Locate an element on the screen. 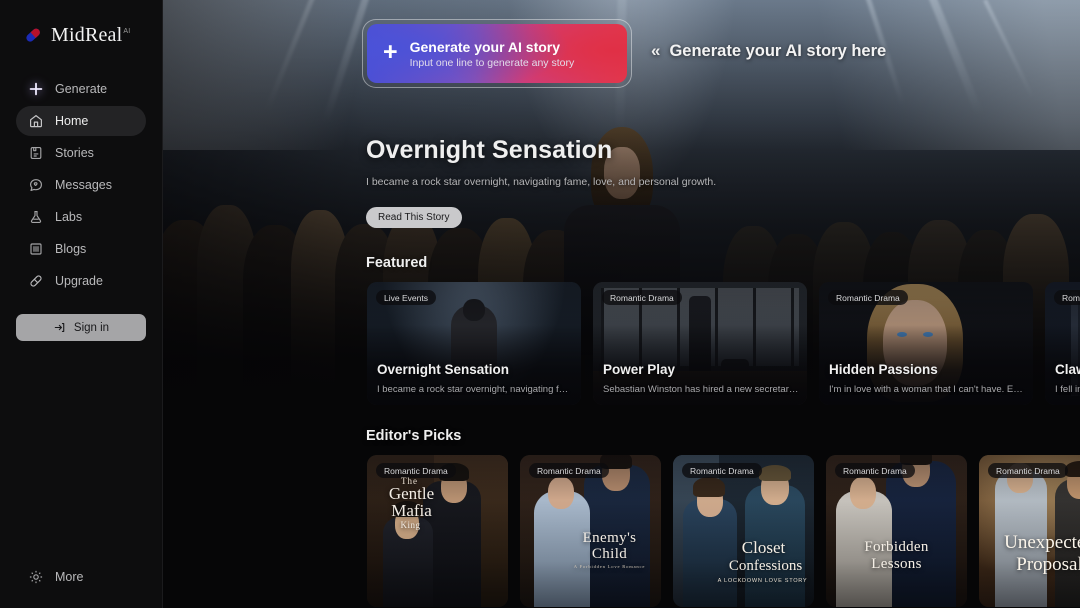 This screenshot has width=1080, height=608. pill-icon is located at coordinates (36, 281).